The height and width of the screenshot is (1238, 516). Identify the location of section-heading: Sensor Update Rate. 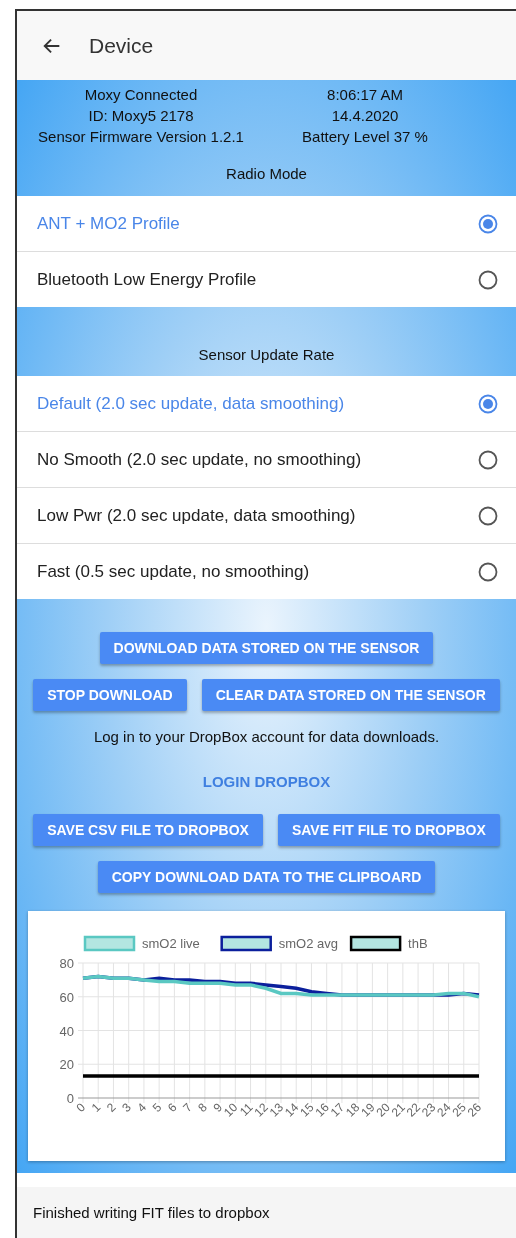
(266, 354).